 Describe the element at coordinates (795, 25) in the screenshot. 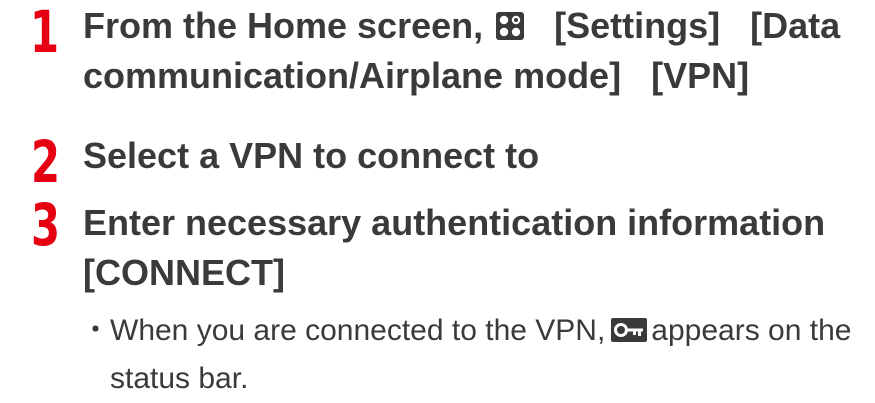

I see `step-1-data: [Data` at that location.